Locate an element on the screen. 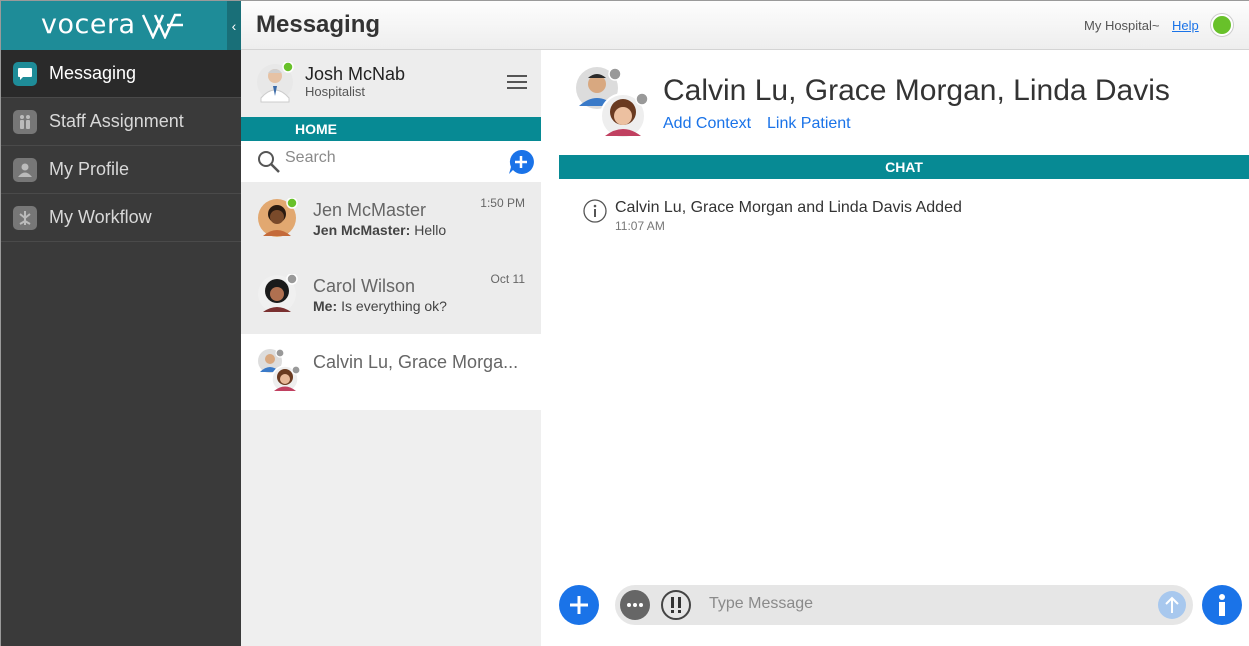 The width and height of the screenshot is (1249, 646). workflow-icon is located at coordinates (25, 217).